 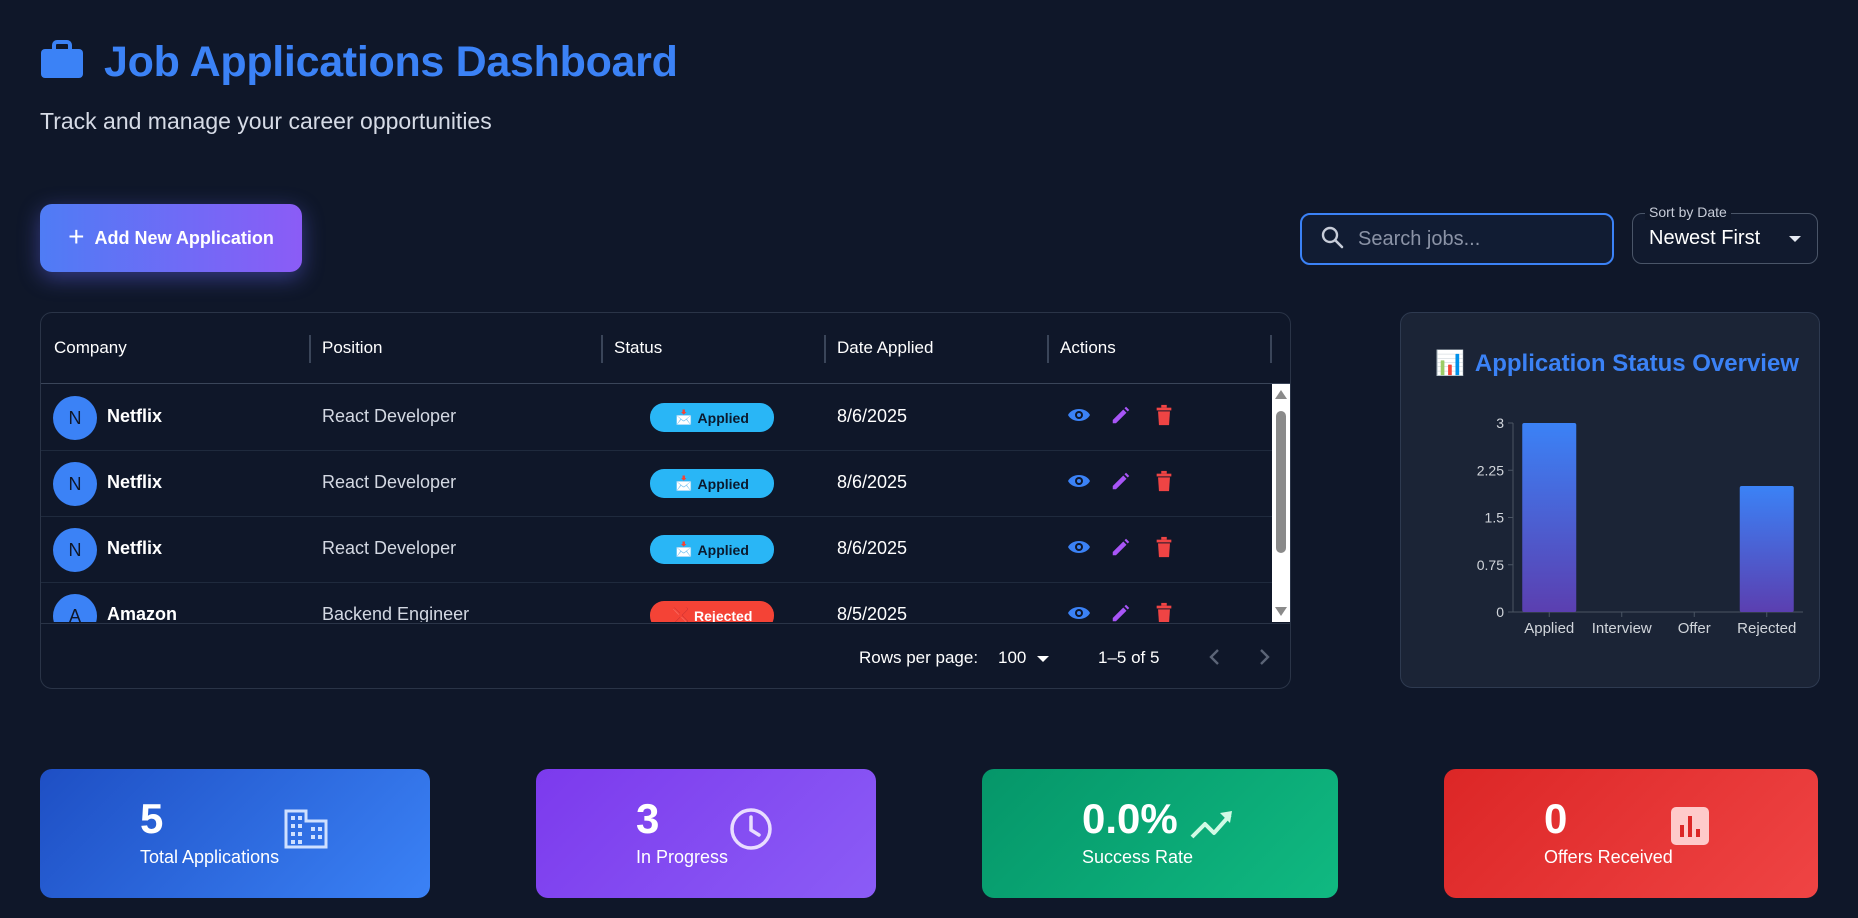 What do you see at coordinates (1495, 518) in the screenshot?
I see `y-tick-label: 1.5` at bounding box center [1495, 518].